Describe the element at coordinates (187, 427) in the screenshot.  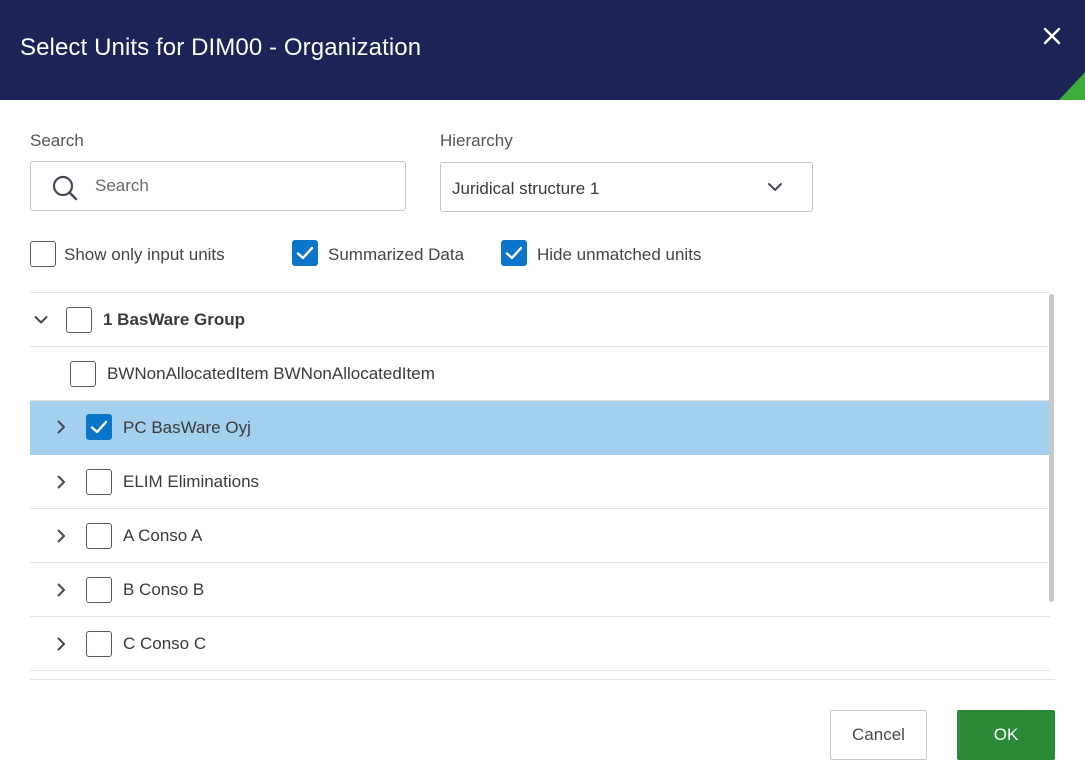
I see `tree-row-label: PC BasWare Oyj` at that location.